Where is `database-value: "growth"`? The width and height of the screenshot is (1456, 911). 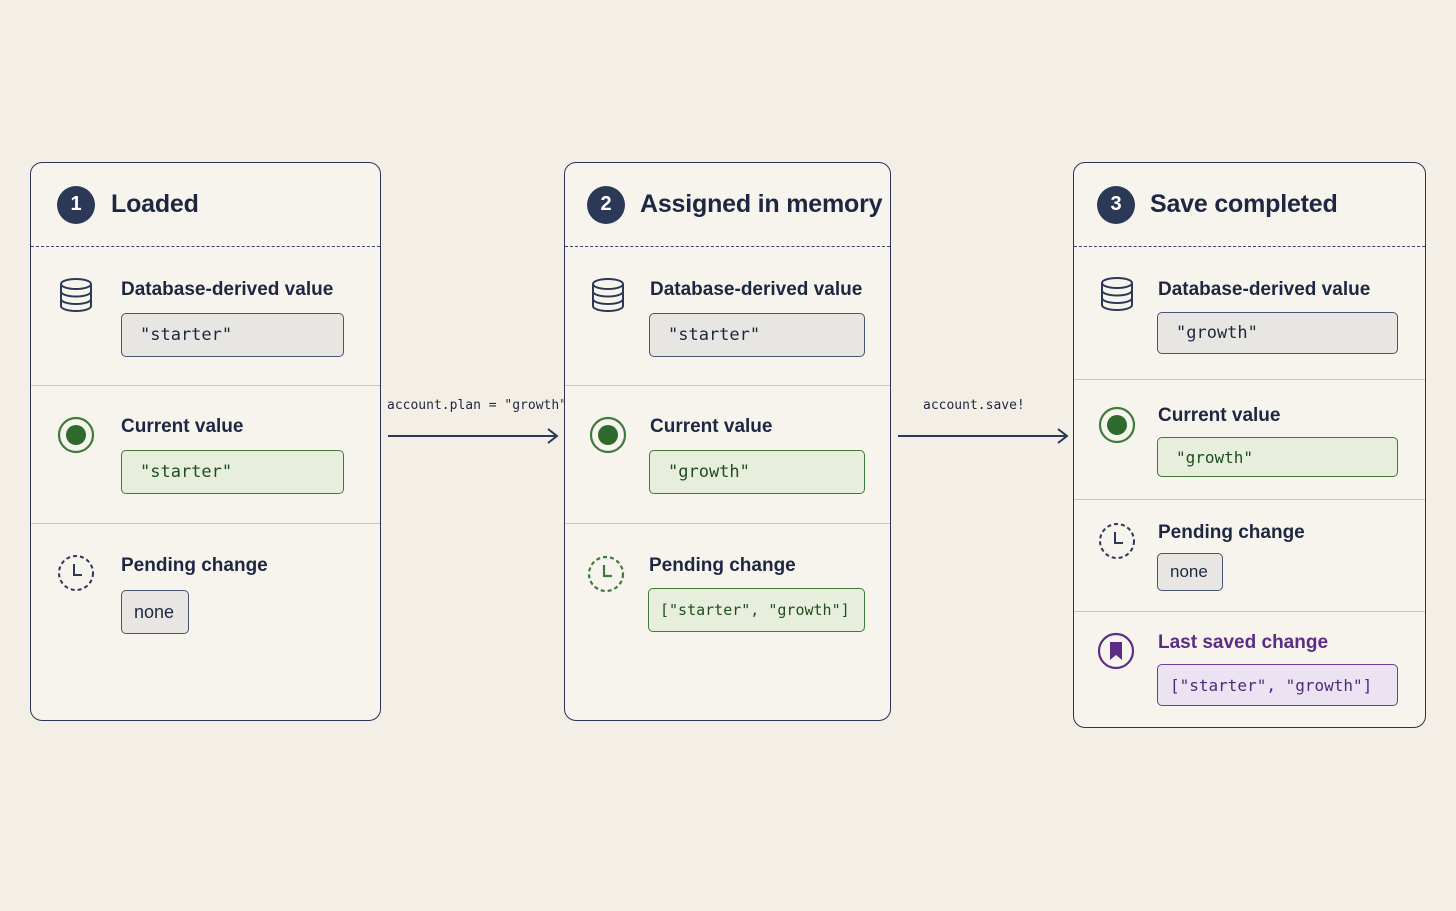 database-value: "growth" is located at coordinates (1277, 333).